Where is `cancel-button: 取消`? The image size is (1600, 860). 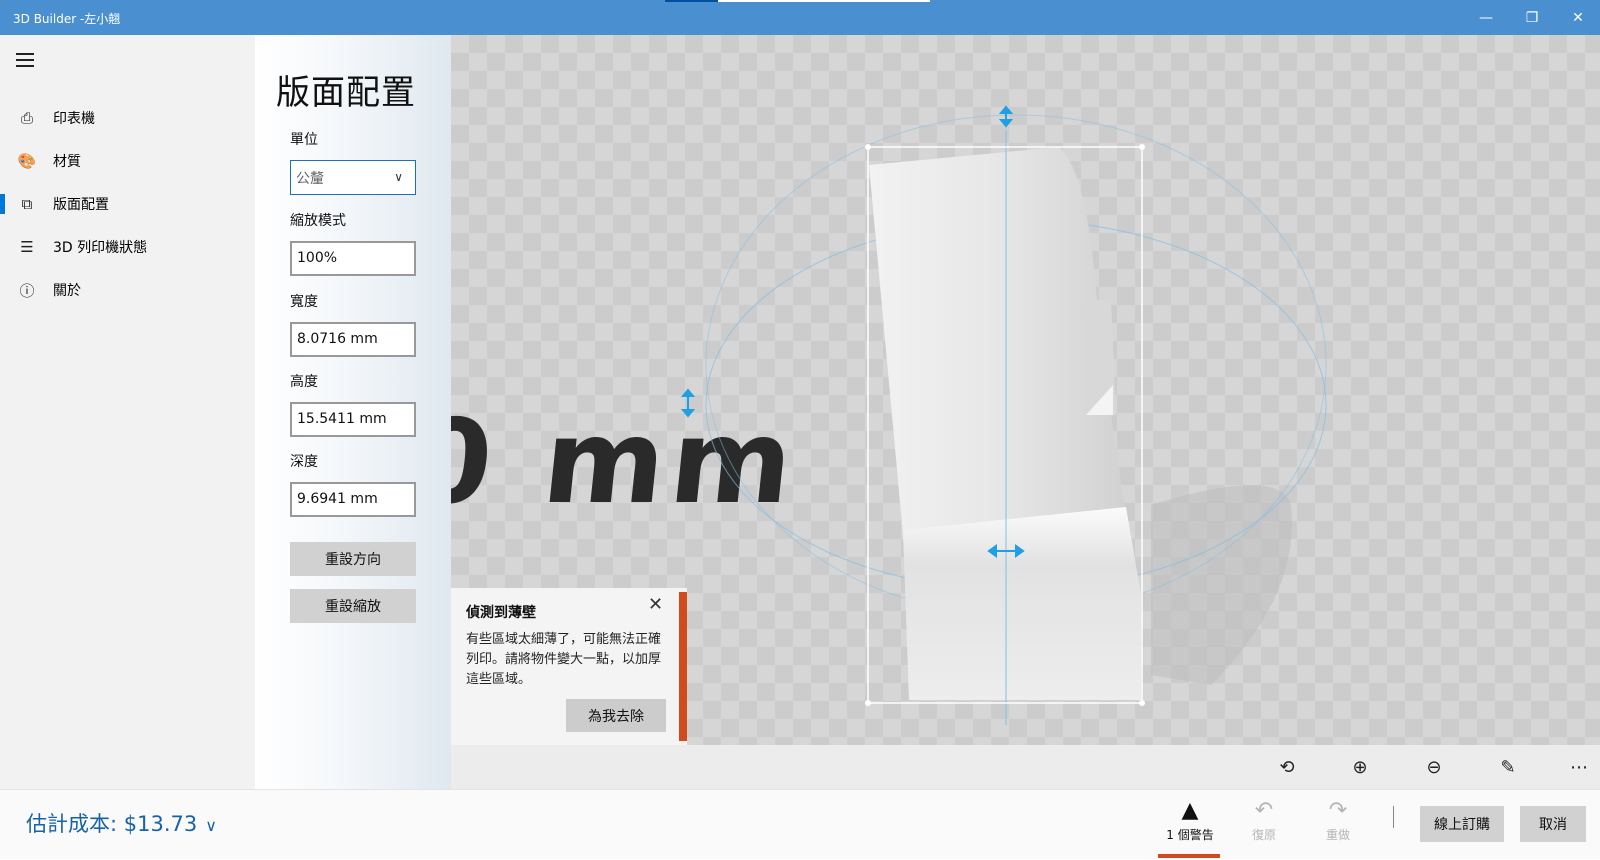
cancel-button: 取消 is located at coordinates (1553, 824).